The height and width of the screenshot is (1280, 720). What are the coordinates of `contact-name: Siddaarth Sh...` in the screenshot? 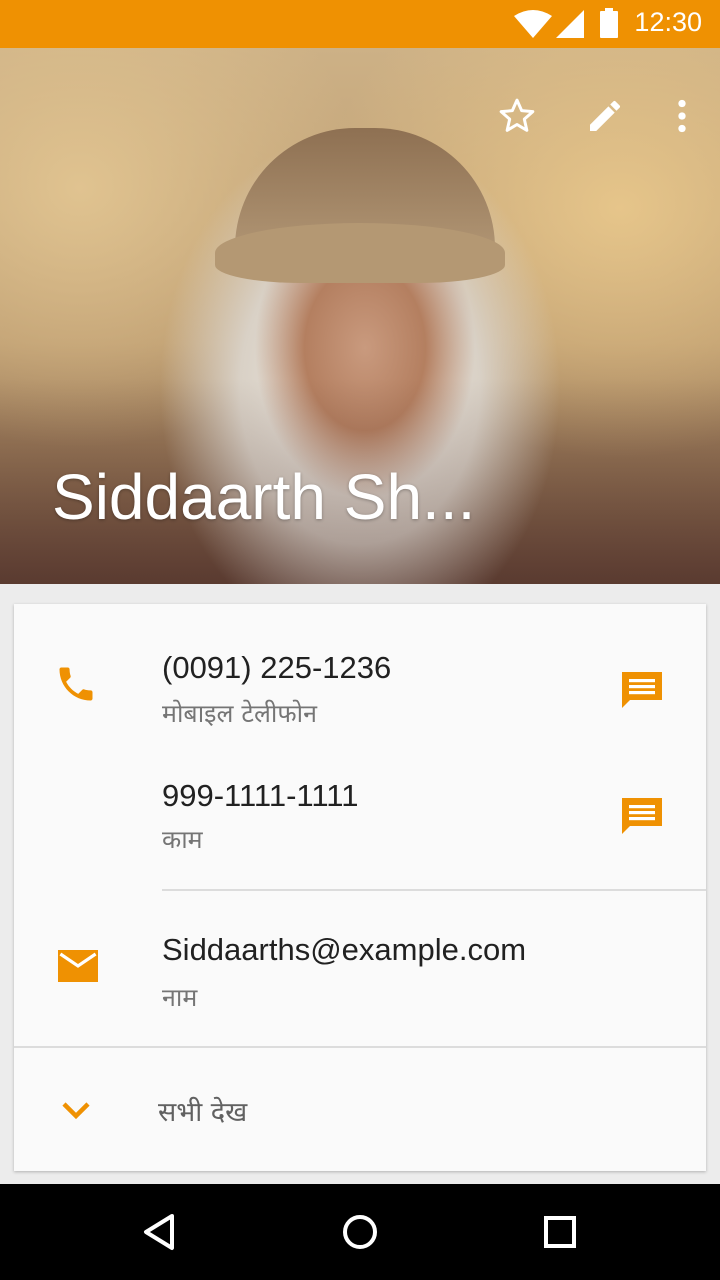 It's located at (264, 497).